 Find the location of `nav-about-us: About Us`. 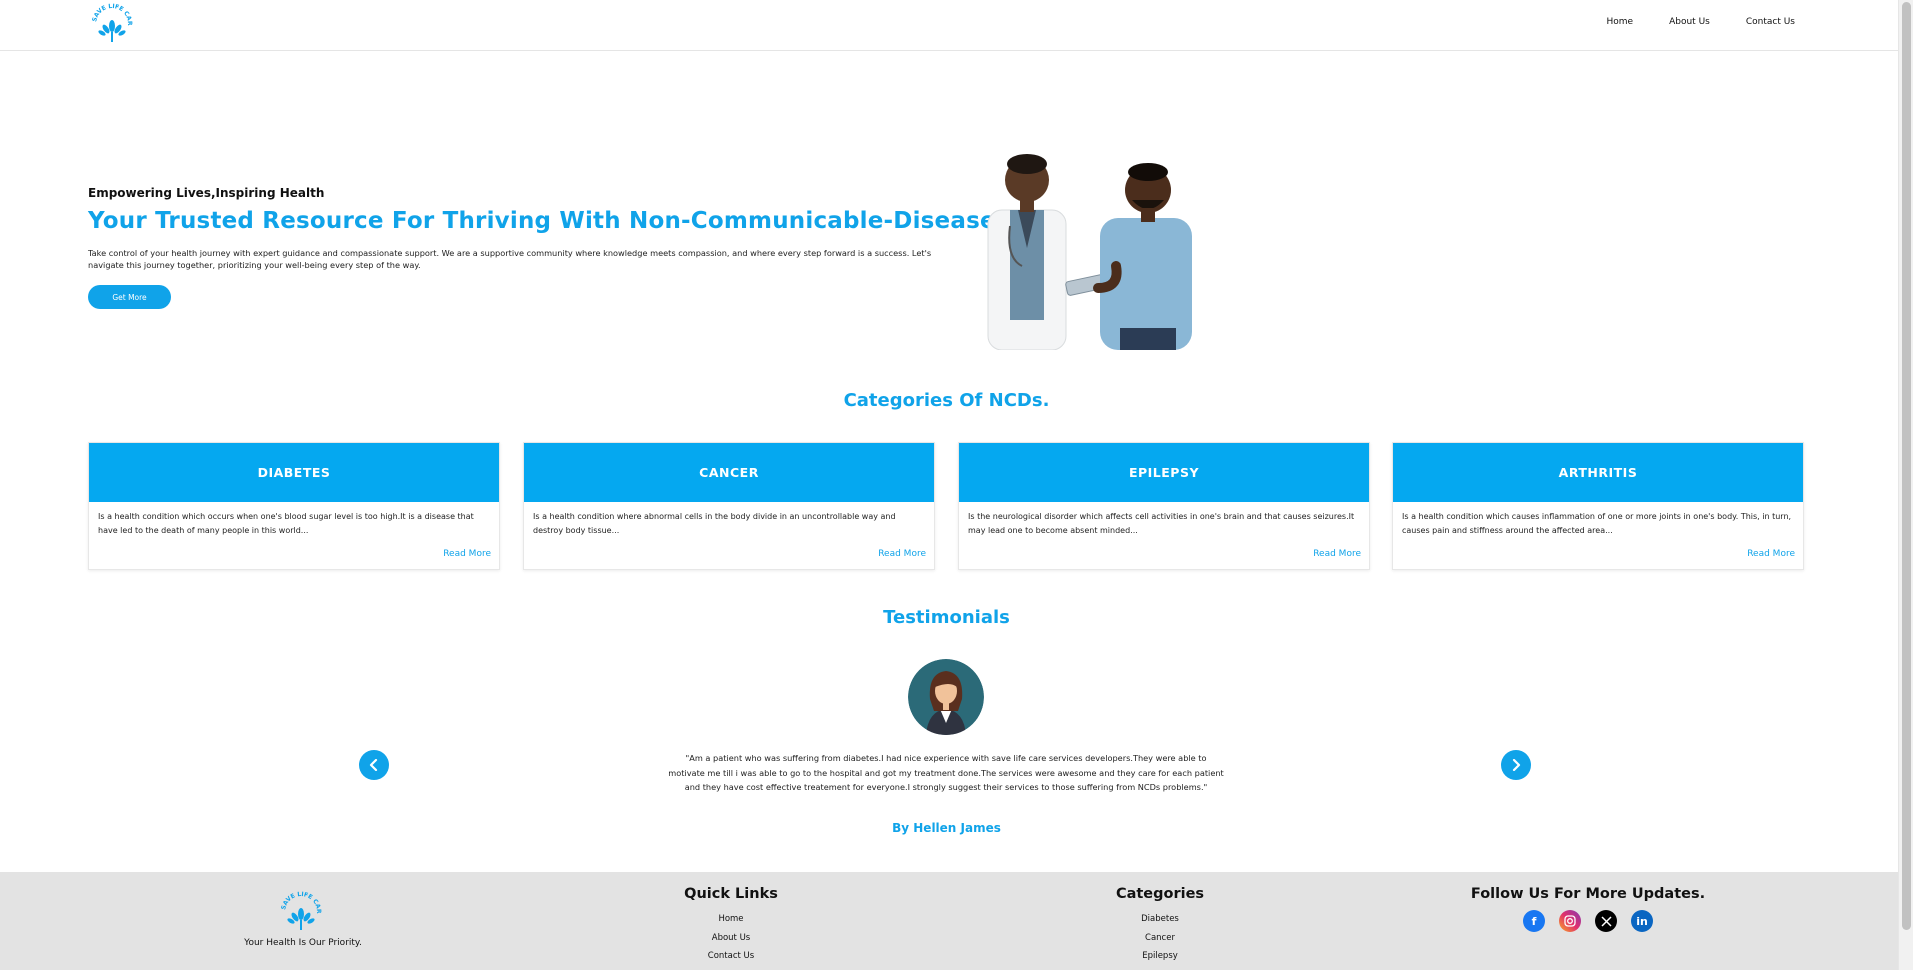

nav-about-us: About Us is located at coordinates (1689, 22).